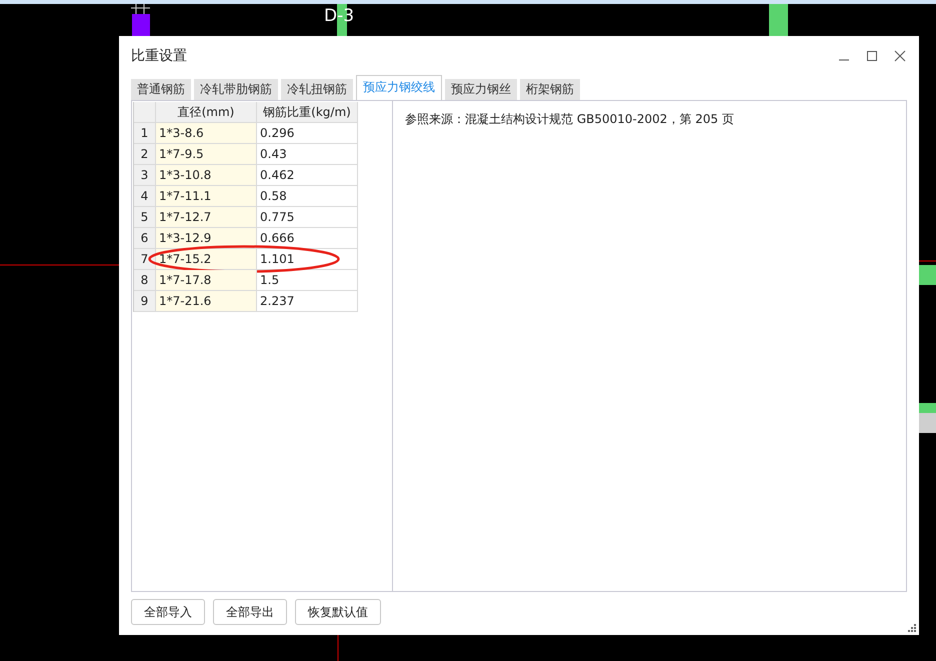 This screenshot has width=936, height=661. What do you see at coordinates (206, 133) in the screenshot?
I see `table-cell: 1*3-8.6` at bounding box center [206, 133].